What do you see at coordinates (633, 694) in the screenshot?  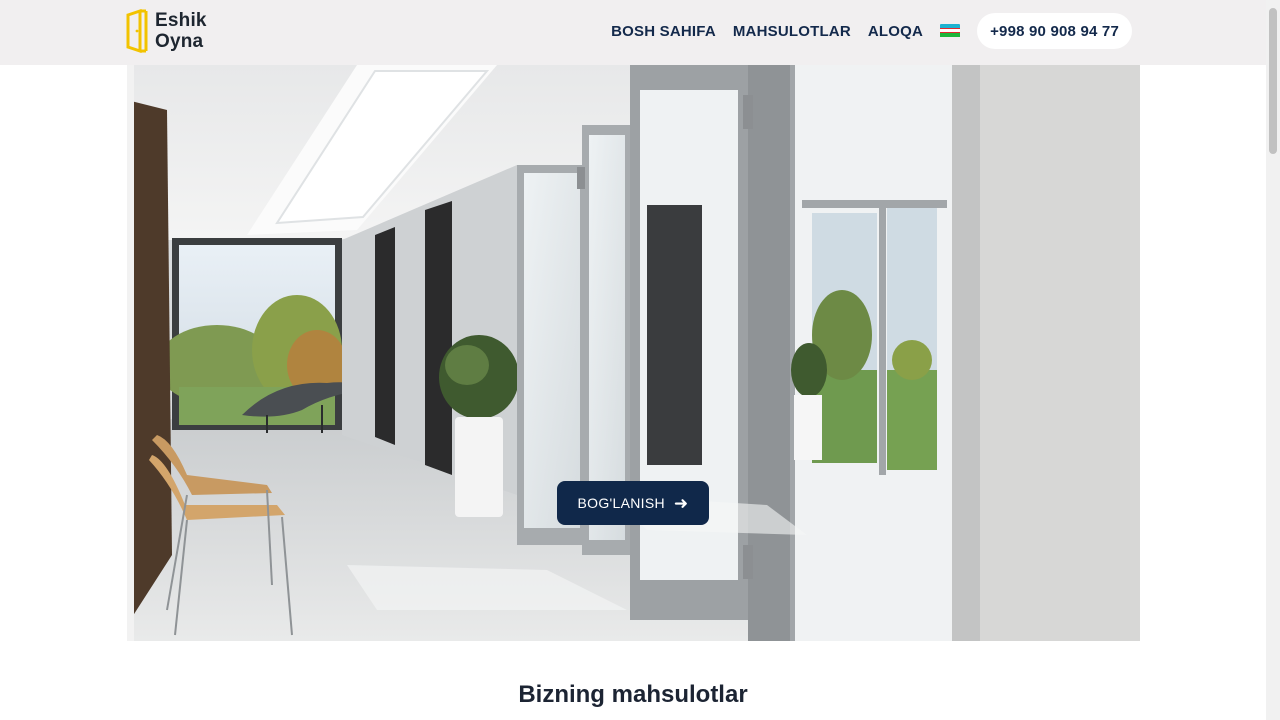 I see `products-section-title: Bizning mahsulotlar` at bounding box center [633, 694].